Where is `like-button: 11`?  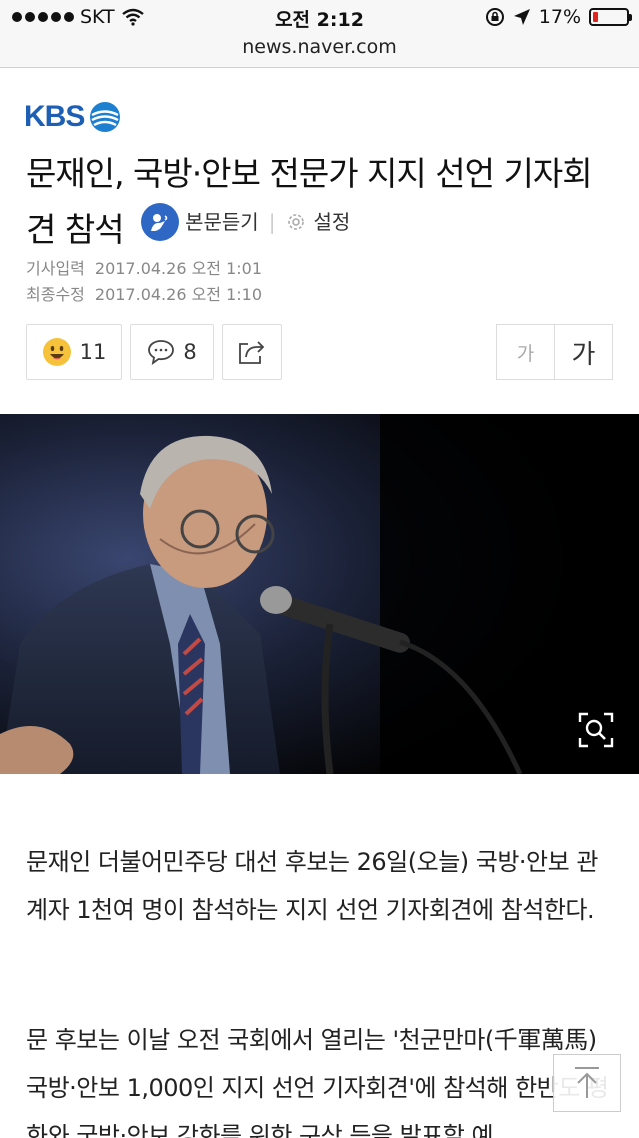 like-button: 11 is located at coordinates (74, 352).